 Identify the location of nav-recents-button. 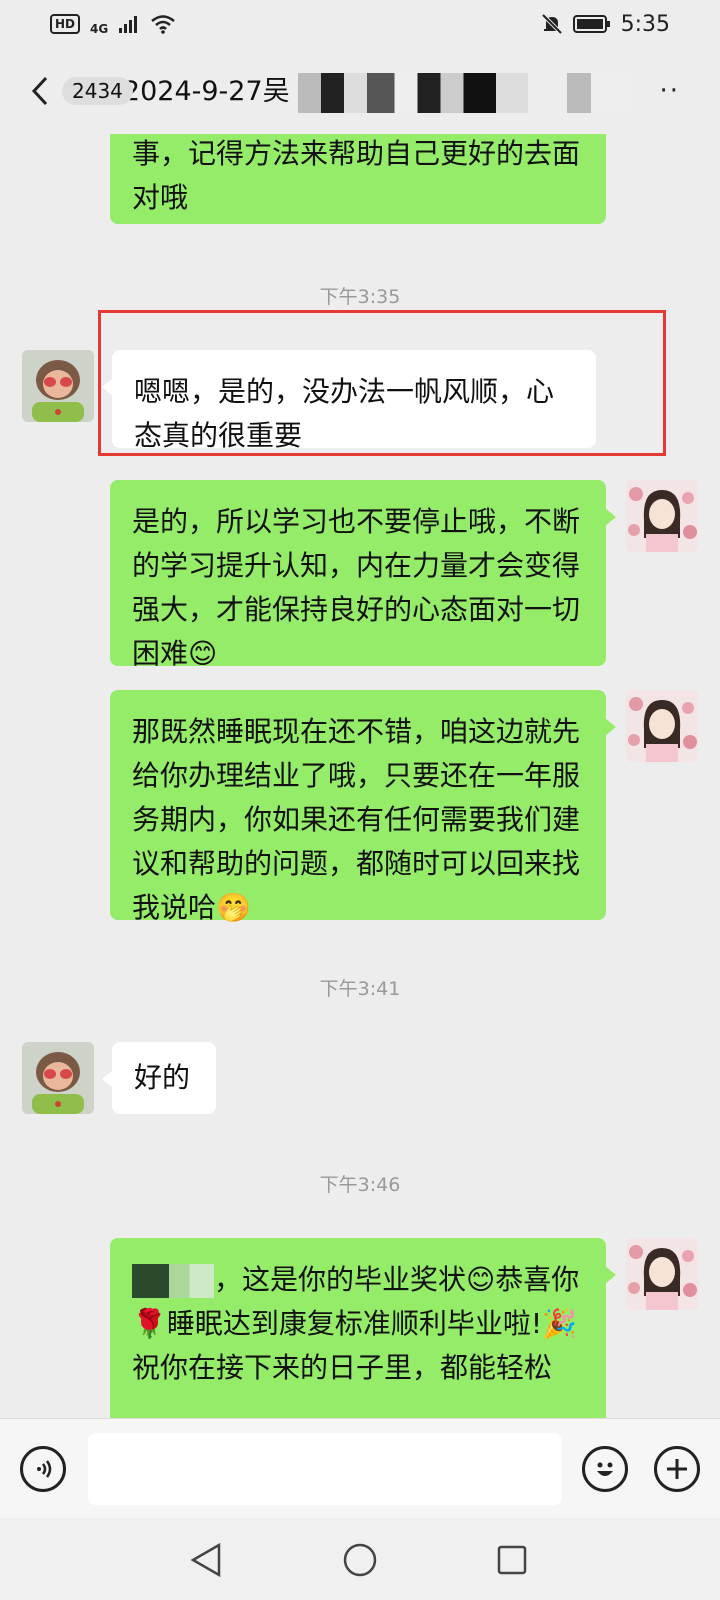
(512, 1560).